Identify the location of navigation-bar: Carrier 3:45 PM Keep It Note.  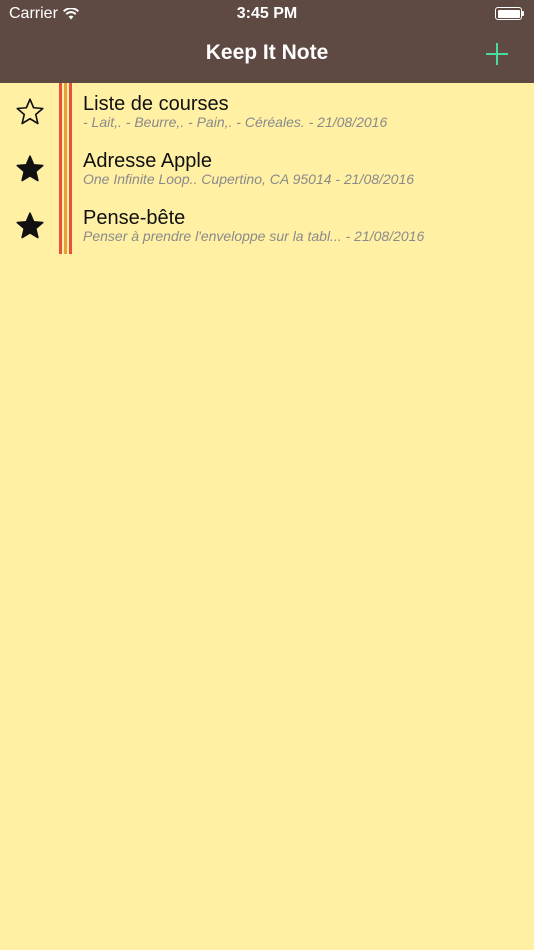
(267, 41).